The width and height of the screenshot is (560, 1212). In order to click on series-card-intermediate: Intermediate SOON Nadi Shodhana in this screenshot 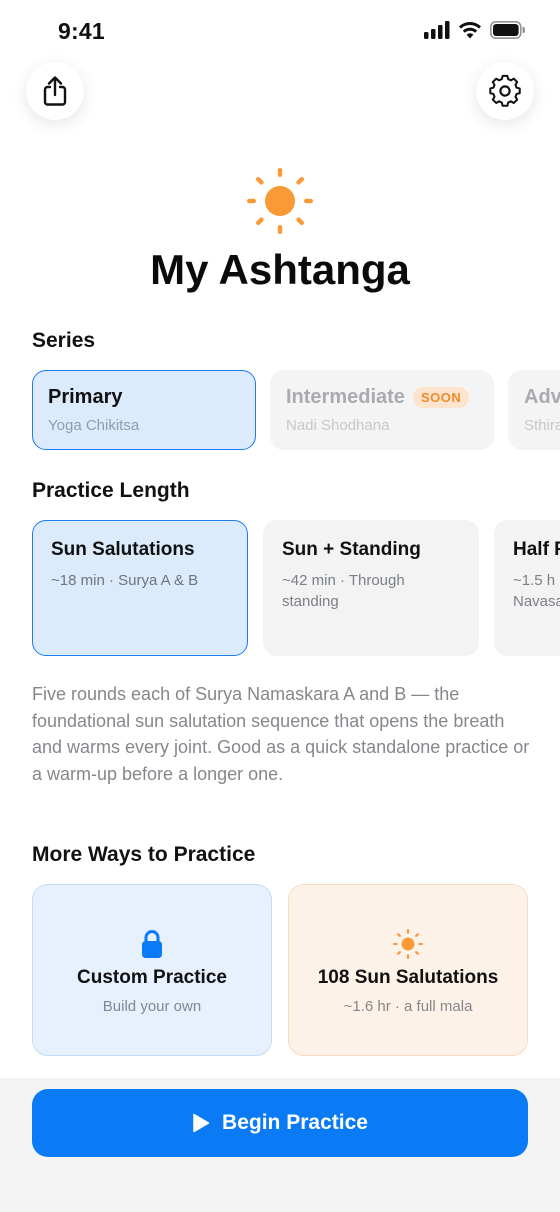, I will do `click(382, 410)`.